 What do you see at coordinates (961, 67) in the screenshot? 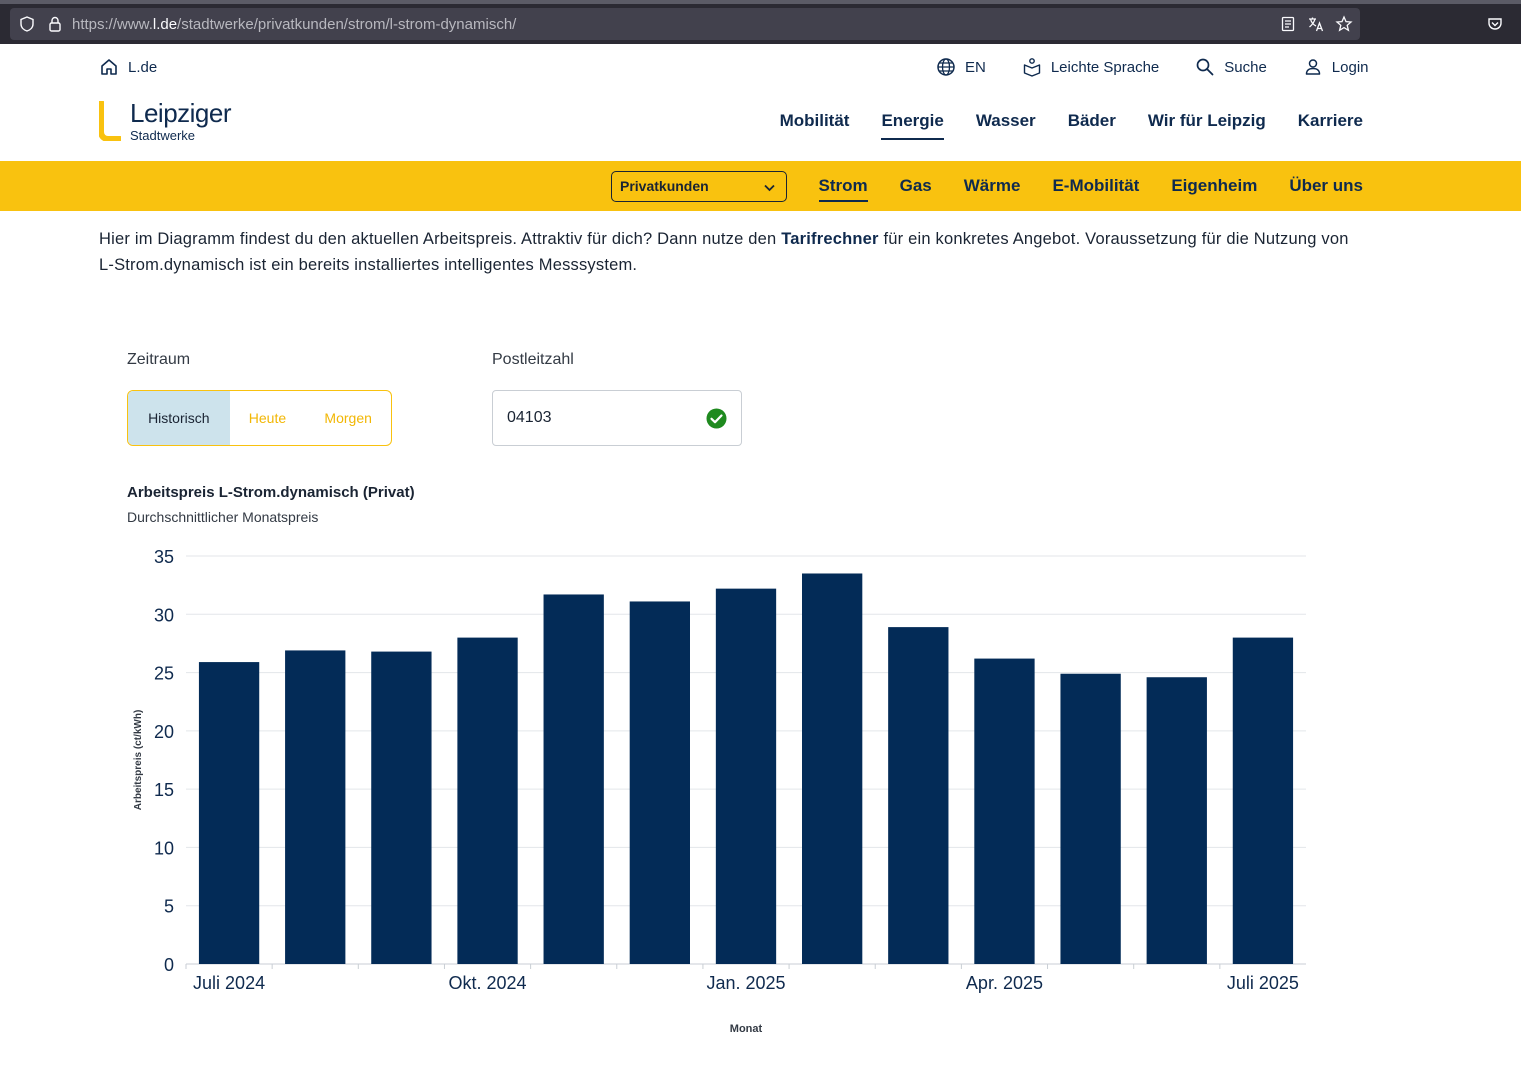
I see `language-switch: EN` at bounding box center [961, 67].